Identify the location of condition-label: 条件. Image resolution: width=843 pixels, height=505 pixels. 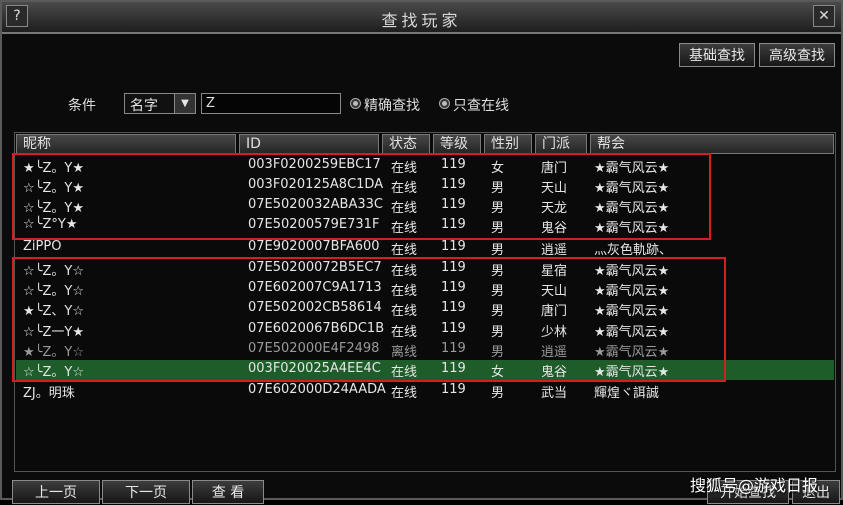
(82, 106).